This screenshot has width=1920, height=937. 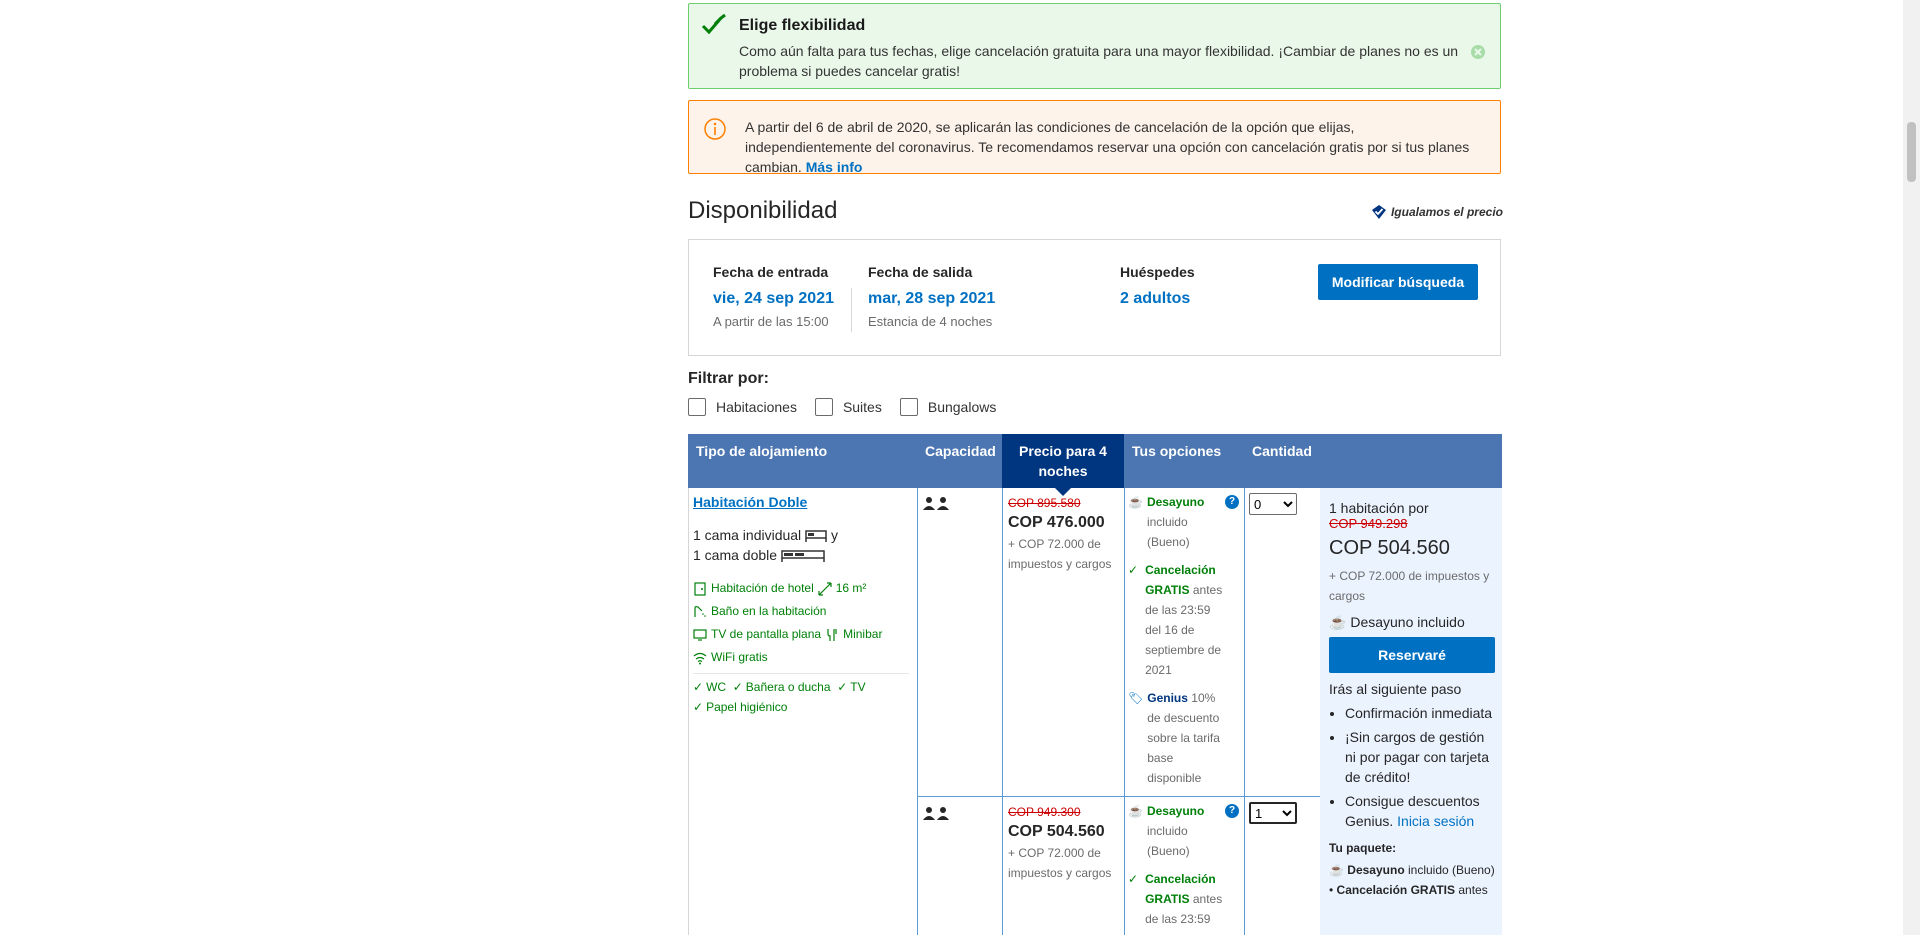 What do you see at coordinates (1395, 689) in the screenshot?
I see `next-step-text: Irás al siguiente paso` at bounding box center [1395, 689].